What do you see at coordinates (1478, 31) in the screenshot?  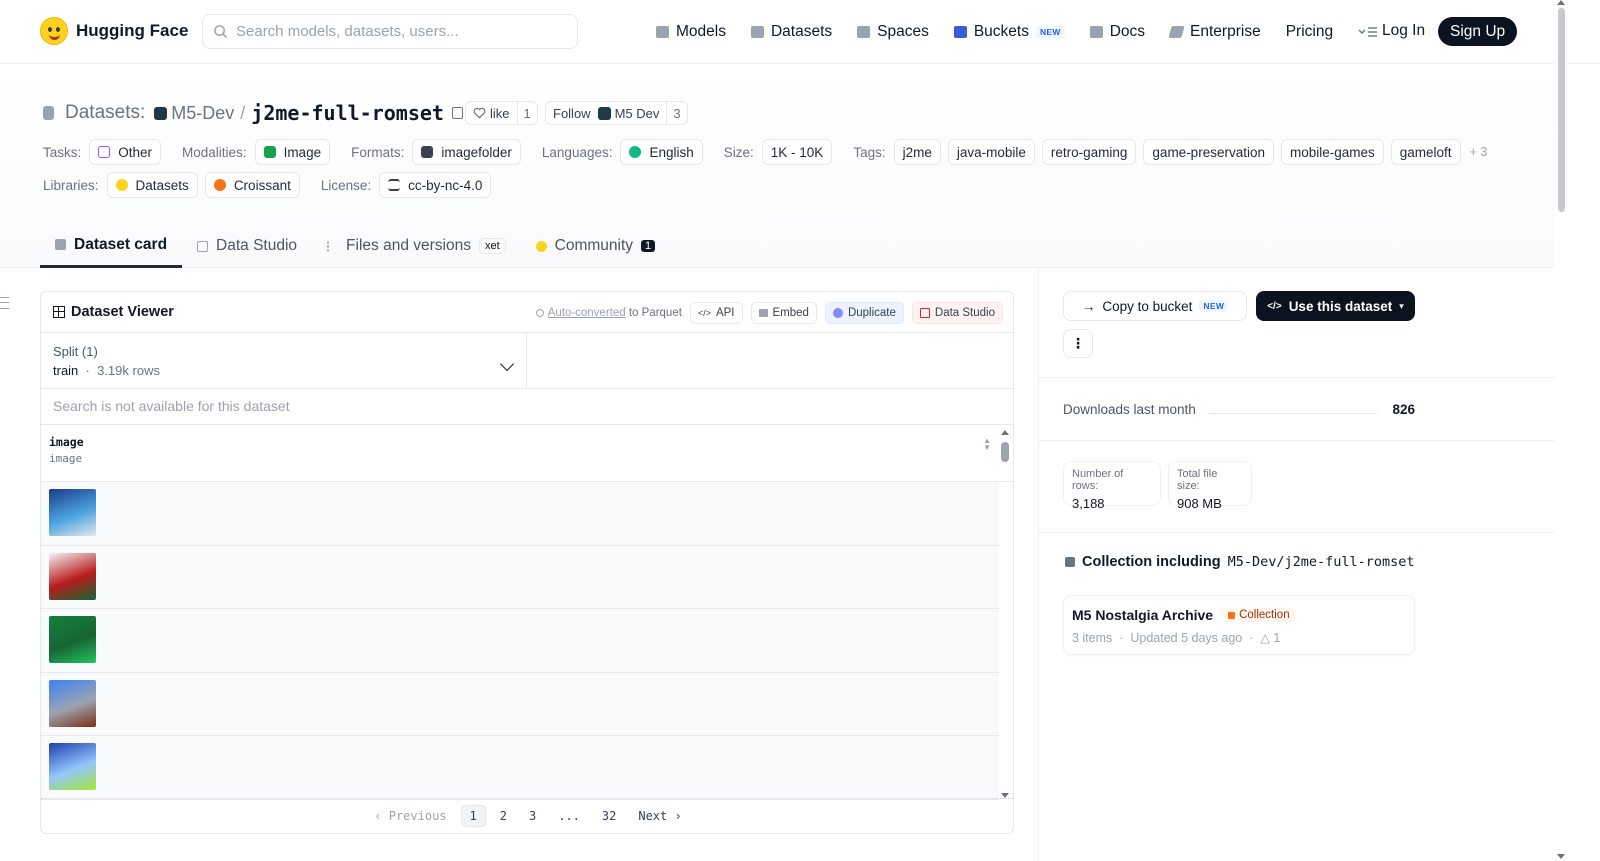 I see `signup-button: Sign Up` at bounding box center [1478, 31].